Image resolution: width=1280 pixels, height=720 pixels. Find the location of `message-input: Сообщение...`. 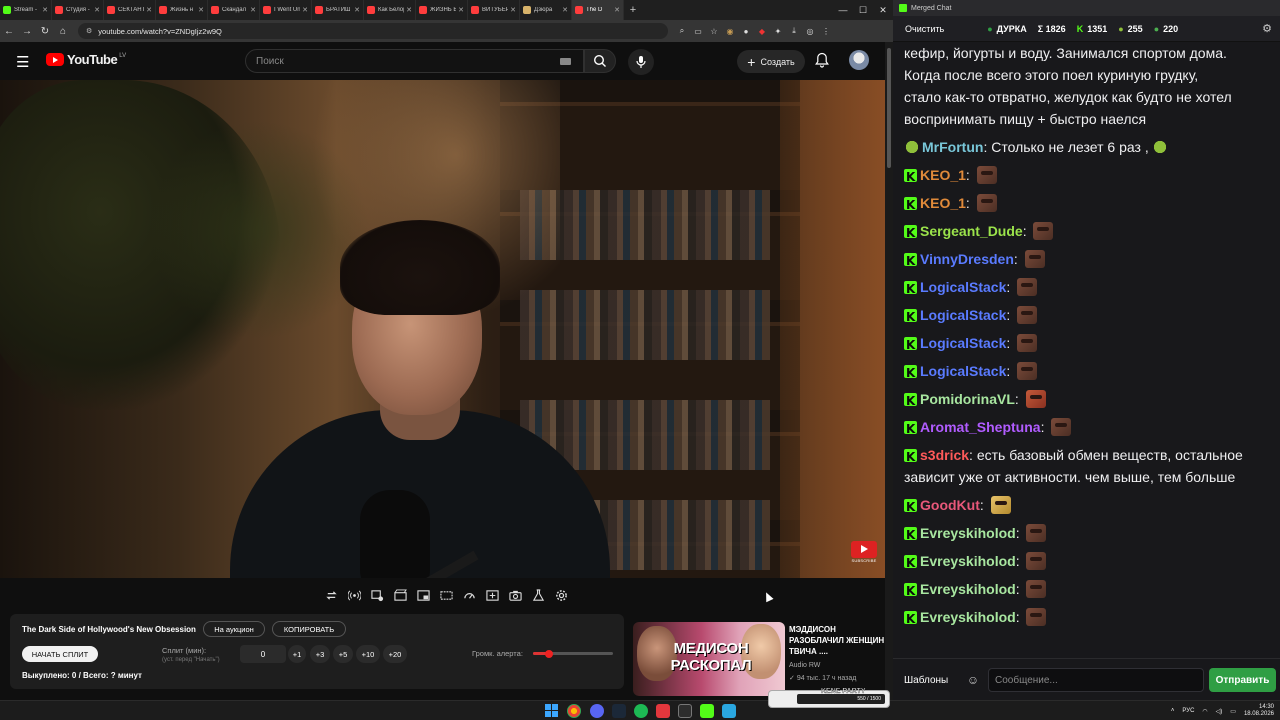

message-input: Сообщение... is located at coordinates (1096, 680).